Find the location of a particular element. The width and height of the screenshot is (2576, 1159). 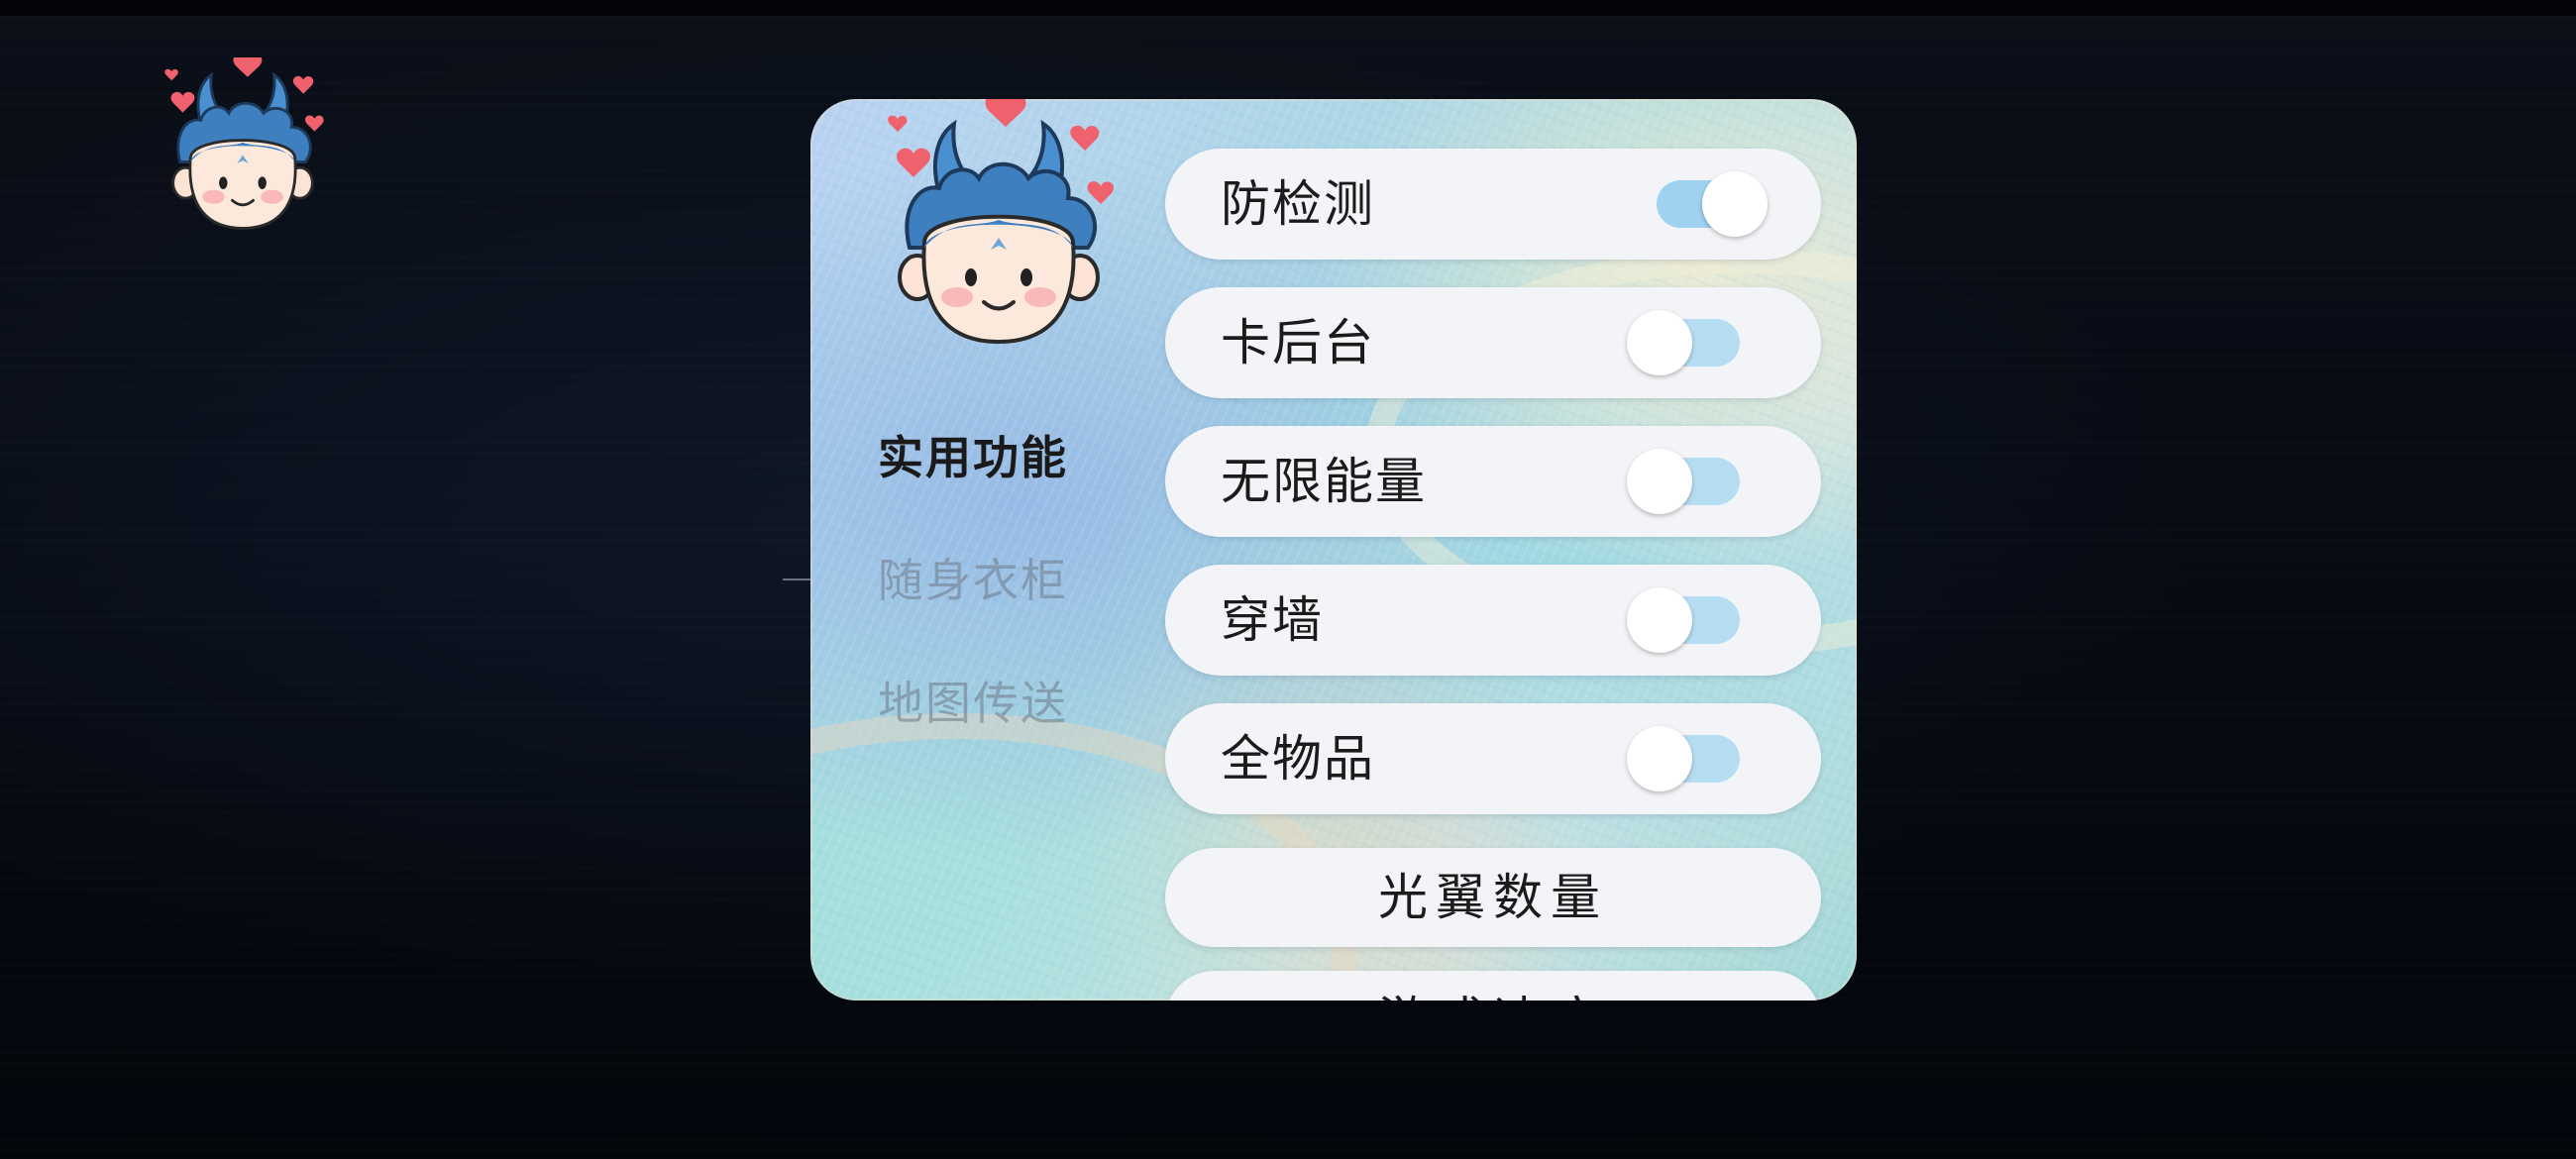

option-row-infinite-energy: 无限能量 is located at coordinates (1493, 482).